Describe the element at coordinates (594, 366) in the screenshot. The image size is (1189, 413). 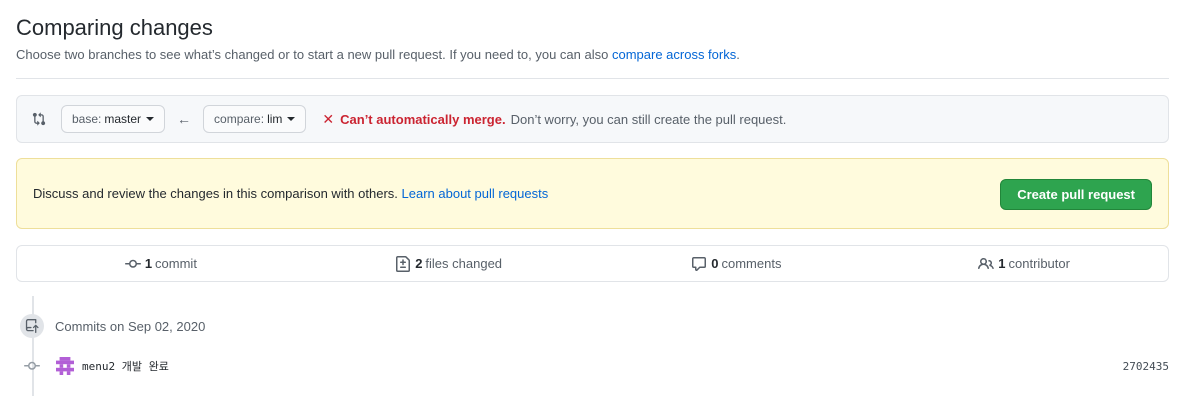
I see `commit-row: menu2 개발 완료 2702435` at that location.